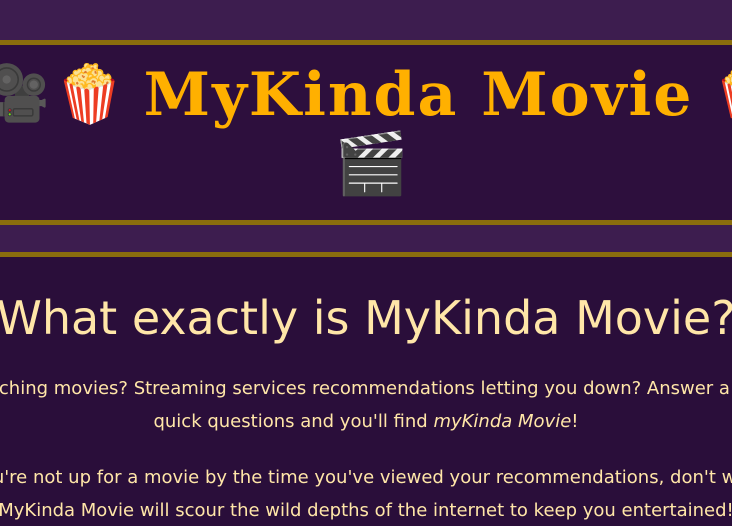 Image resolution: width=732 pixels, height=526 pixels. Describe the element at coordinates (419, 95) in the screenshot. I see `site-title: MyKinda Movie` at that location.